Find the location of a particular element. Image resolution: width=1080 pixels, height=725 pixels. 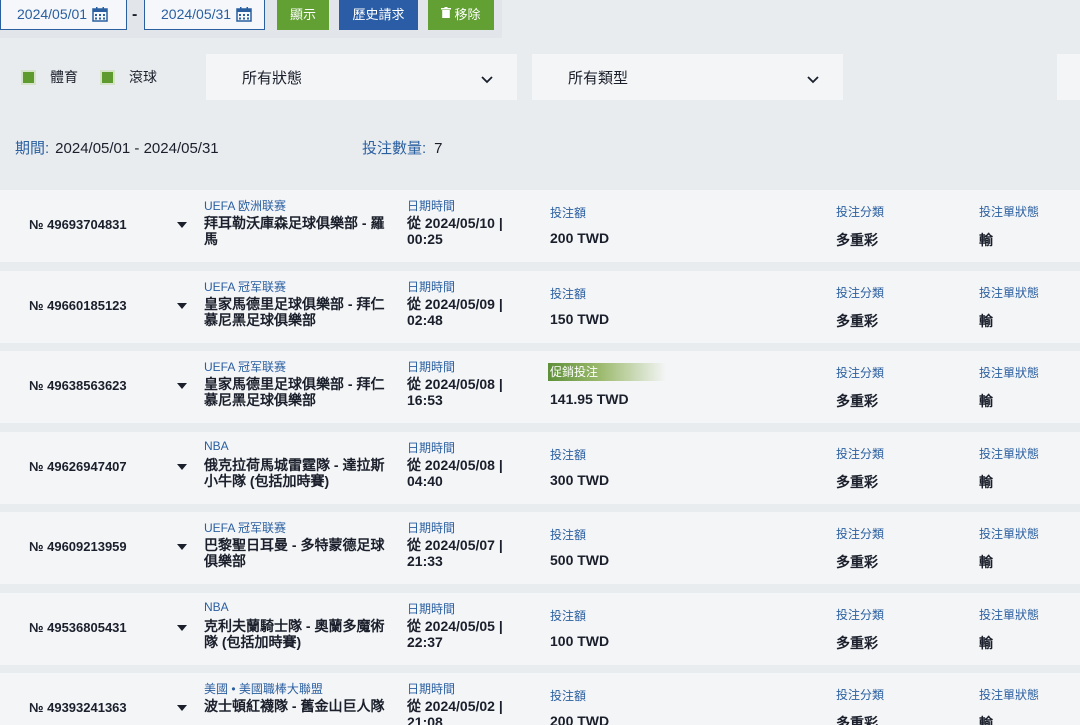

date-to-value: 2024/05/31 is located at coordinates (196, 13).